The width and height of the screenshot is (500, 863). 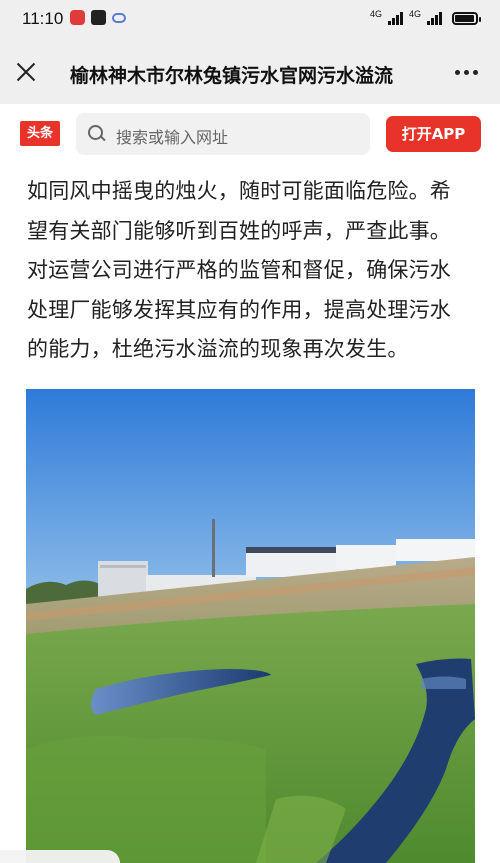 I want to click on search-input: 搜索或输入网址, so click(x=223, y=134).